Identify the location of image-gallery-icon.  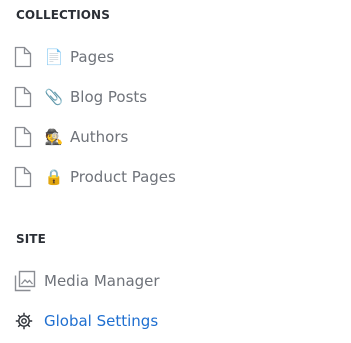
(27, 281).